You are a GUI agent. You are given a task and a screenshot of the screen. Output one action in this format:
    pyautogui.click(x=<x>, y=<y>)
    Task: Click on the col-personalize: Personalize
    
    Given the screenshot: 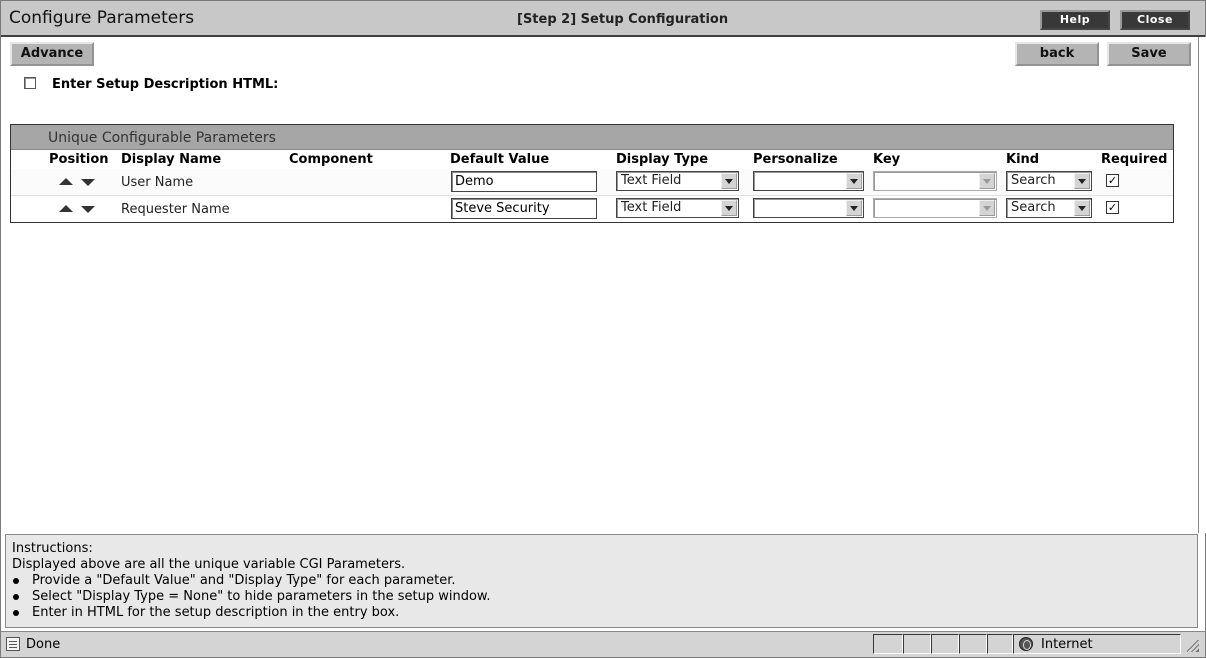 What is the action you would take?
    pyautogui.click(x=795, y=159)
    